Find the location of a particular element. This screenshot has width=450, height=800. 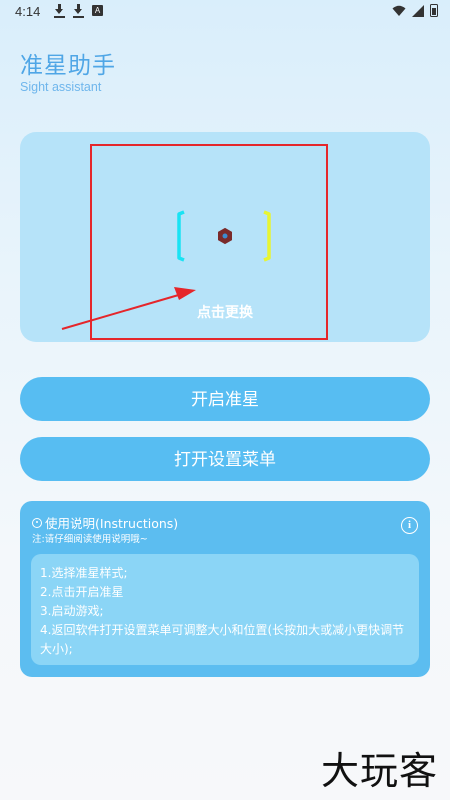

system-icons is located at coordinates (415, 10).